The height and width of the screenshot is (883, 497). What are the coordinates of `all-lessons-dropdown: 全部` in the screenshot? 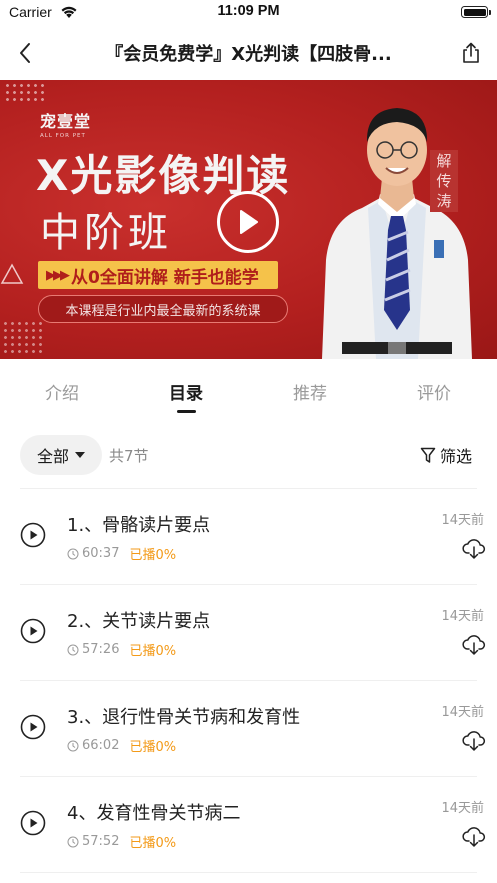 It's located at (61, 455).